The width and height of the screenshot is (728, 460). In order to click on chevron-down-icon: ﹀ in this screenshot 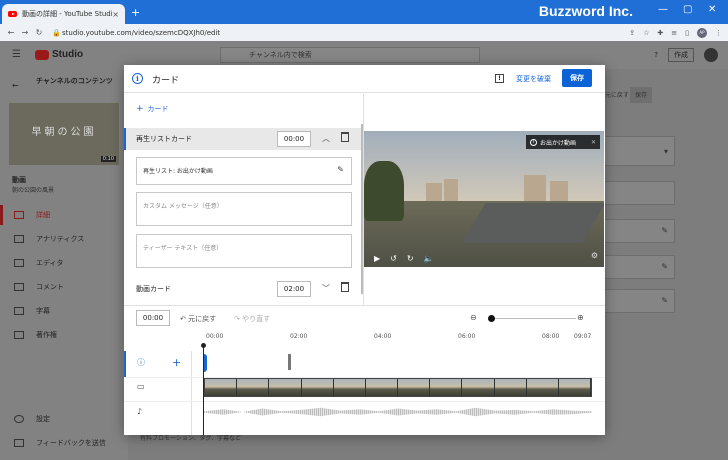, I will do `click(326, 288)`.